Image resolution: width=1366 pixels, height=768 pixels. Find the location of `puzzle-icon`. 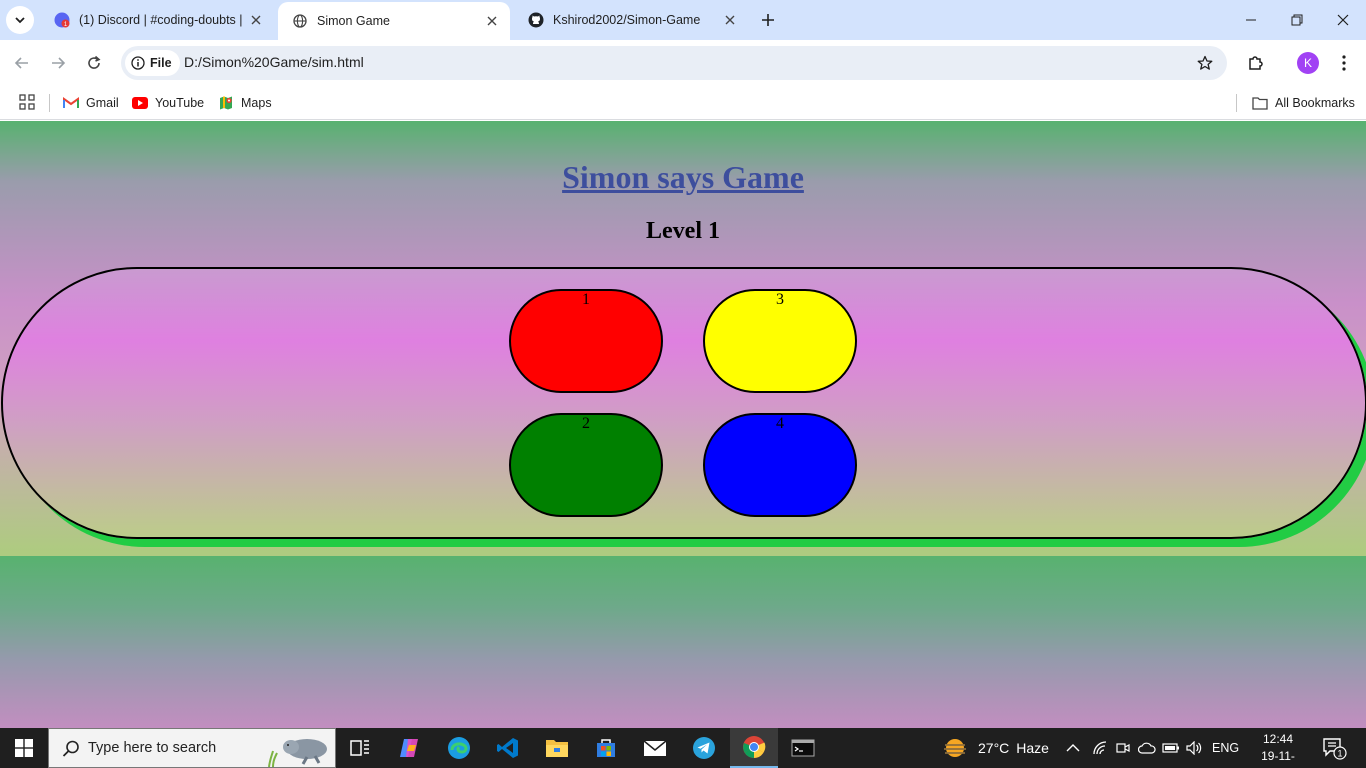

puzzle-icon is located at coordinates (1256, 63).